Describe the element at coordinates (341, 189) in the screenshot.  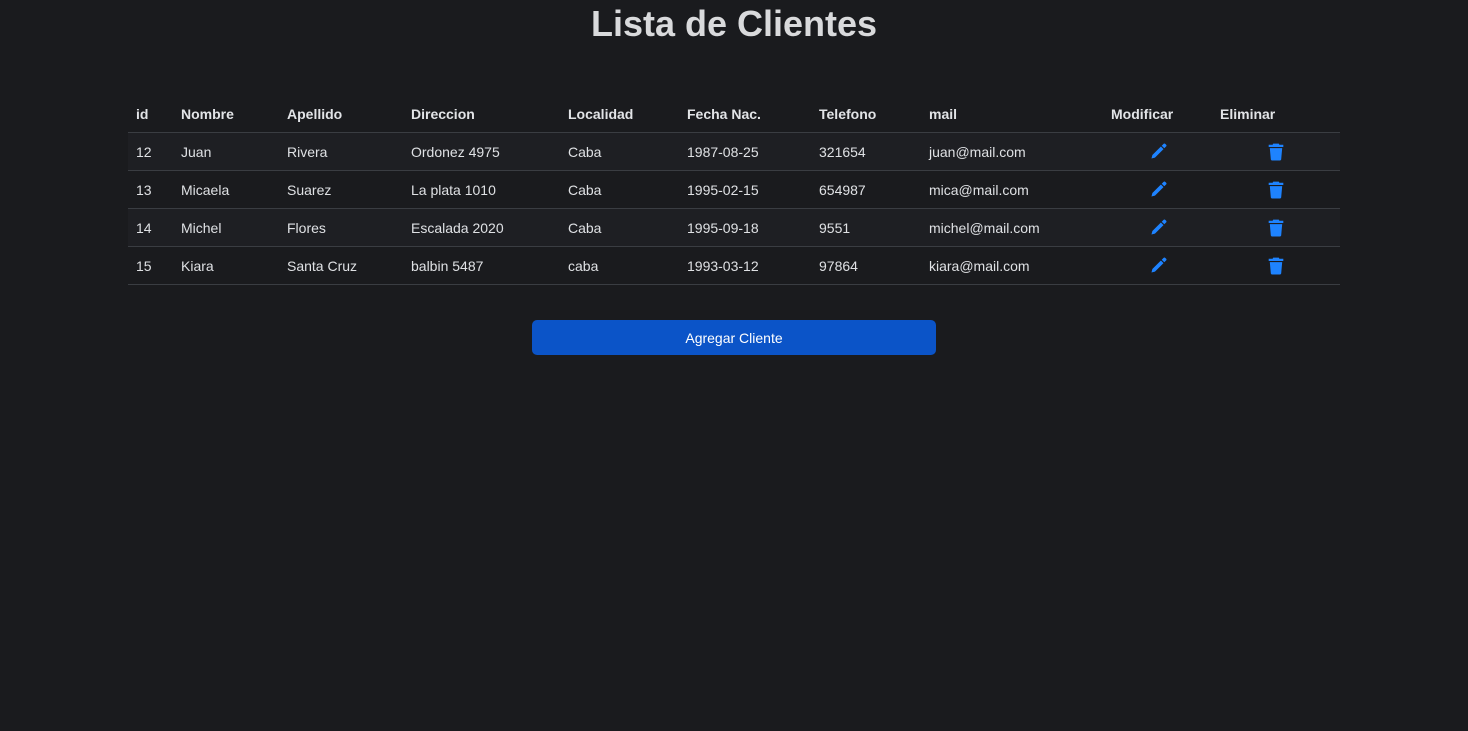
I see `cell-apellido: Suarez` at that location.